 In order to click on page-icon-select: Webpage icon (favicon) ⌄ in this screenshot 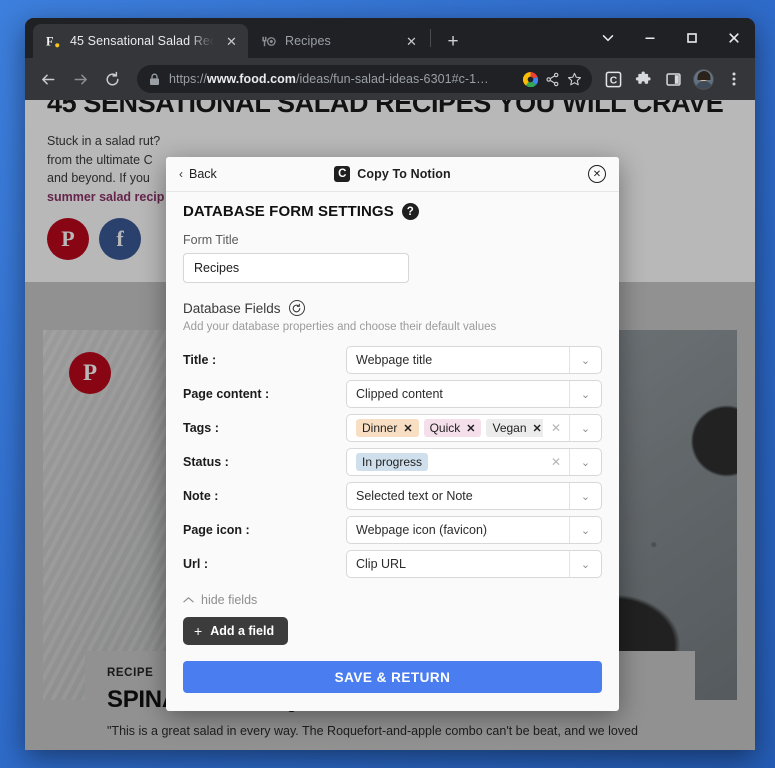, I will do `click(474, 530)`.